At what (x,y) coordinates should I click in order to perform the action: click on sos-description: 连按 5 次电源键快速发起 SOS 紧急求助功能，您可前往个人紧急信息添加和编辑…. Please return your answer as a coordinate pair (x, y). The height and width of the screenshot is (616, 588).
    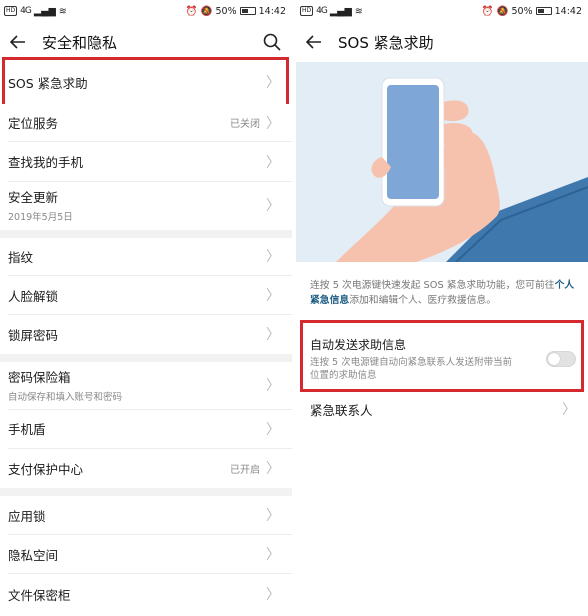
    Looking at the image, I should click on (445, 293).